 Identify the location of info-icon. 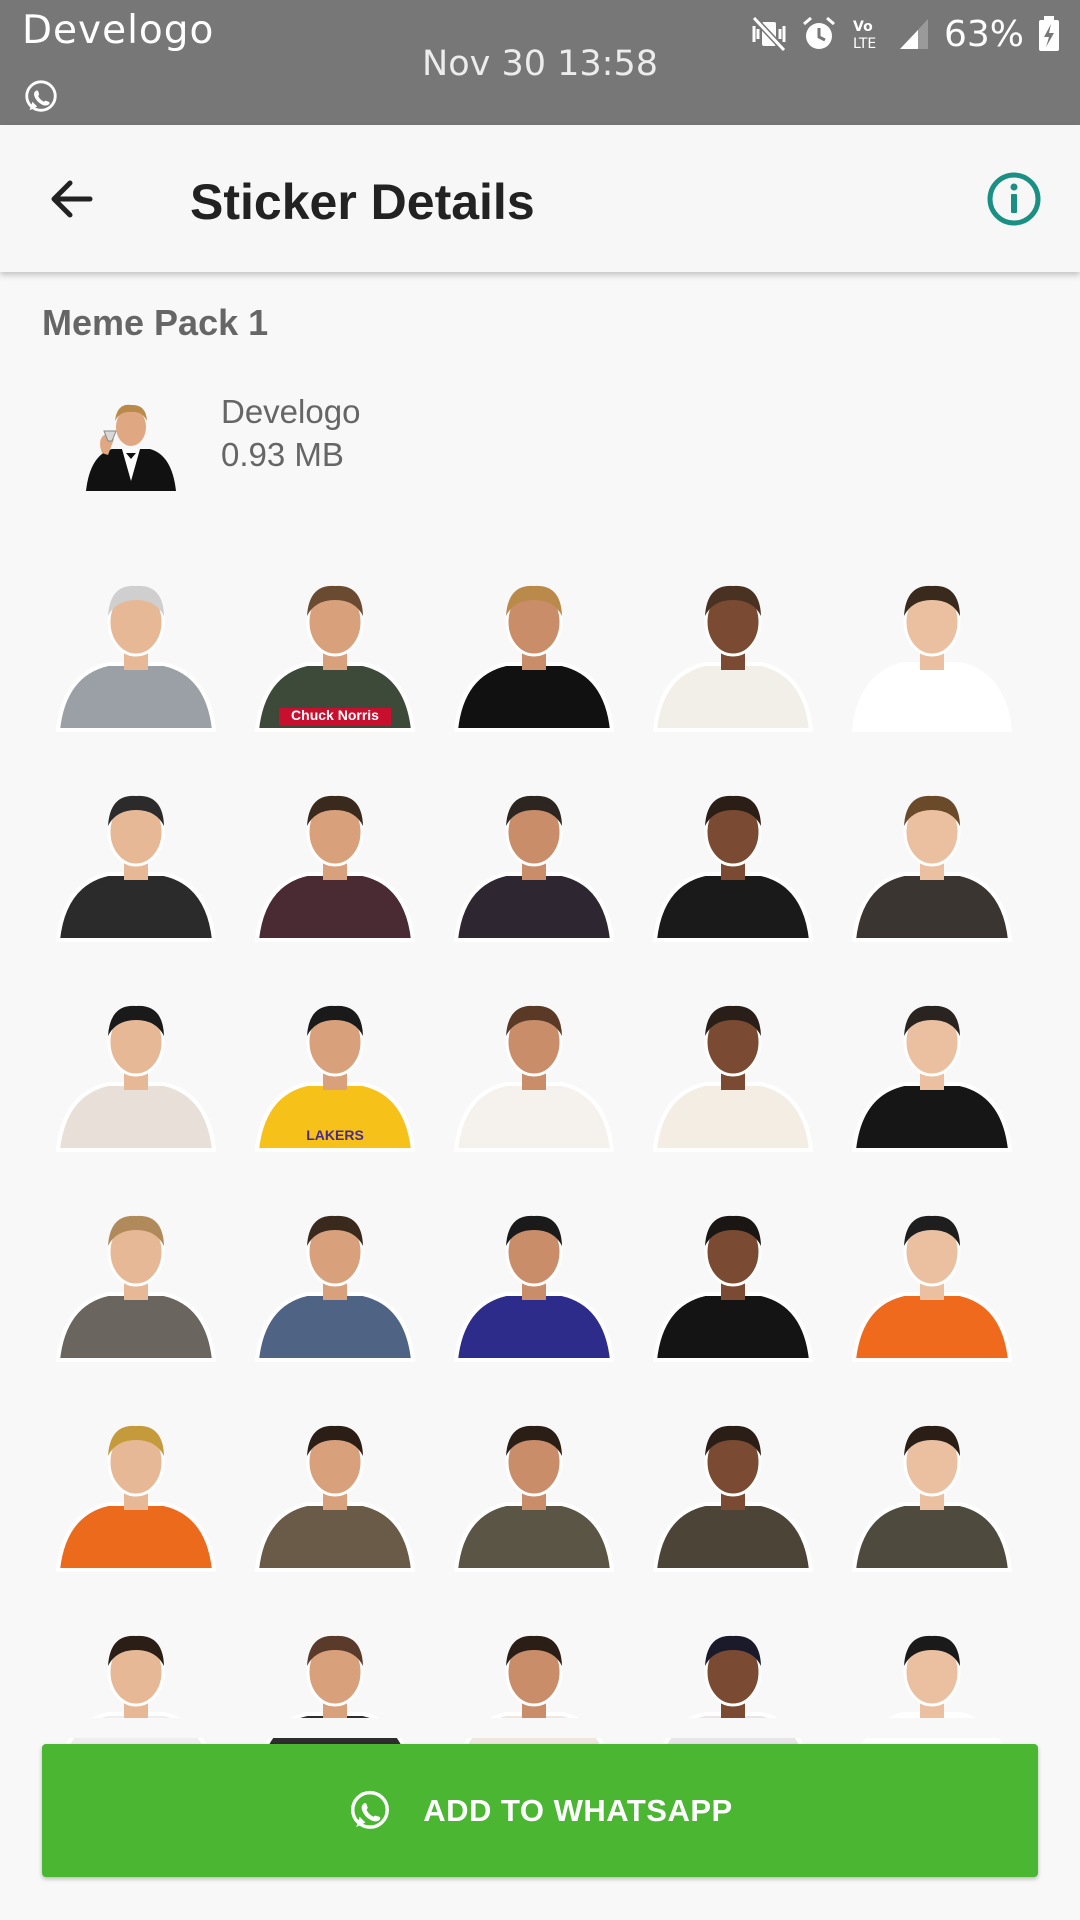
(1014, 199).